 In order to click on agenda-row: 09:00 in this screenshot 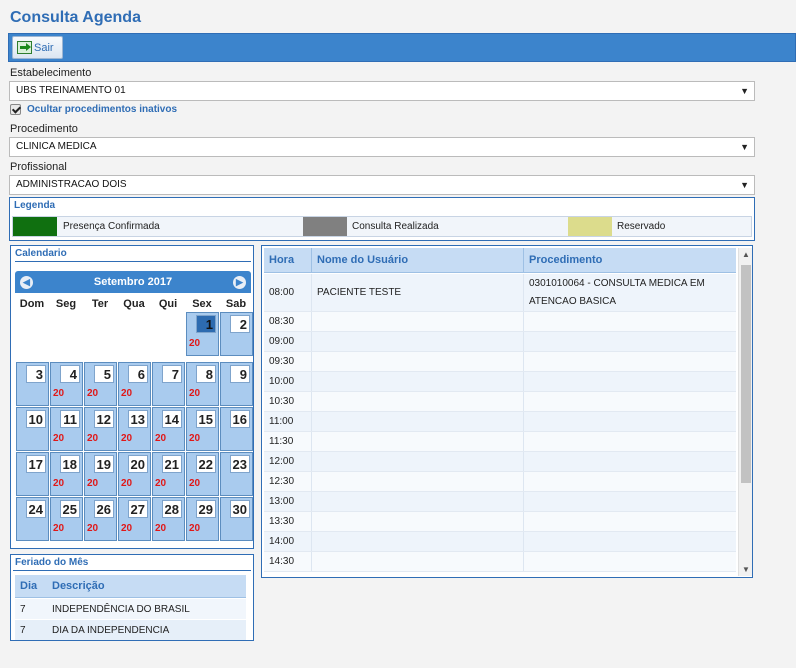, I will do `click(500, 342)`.